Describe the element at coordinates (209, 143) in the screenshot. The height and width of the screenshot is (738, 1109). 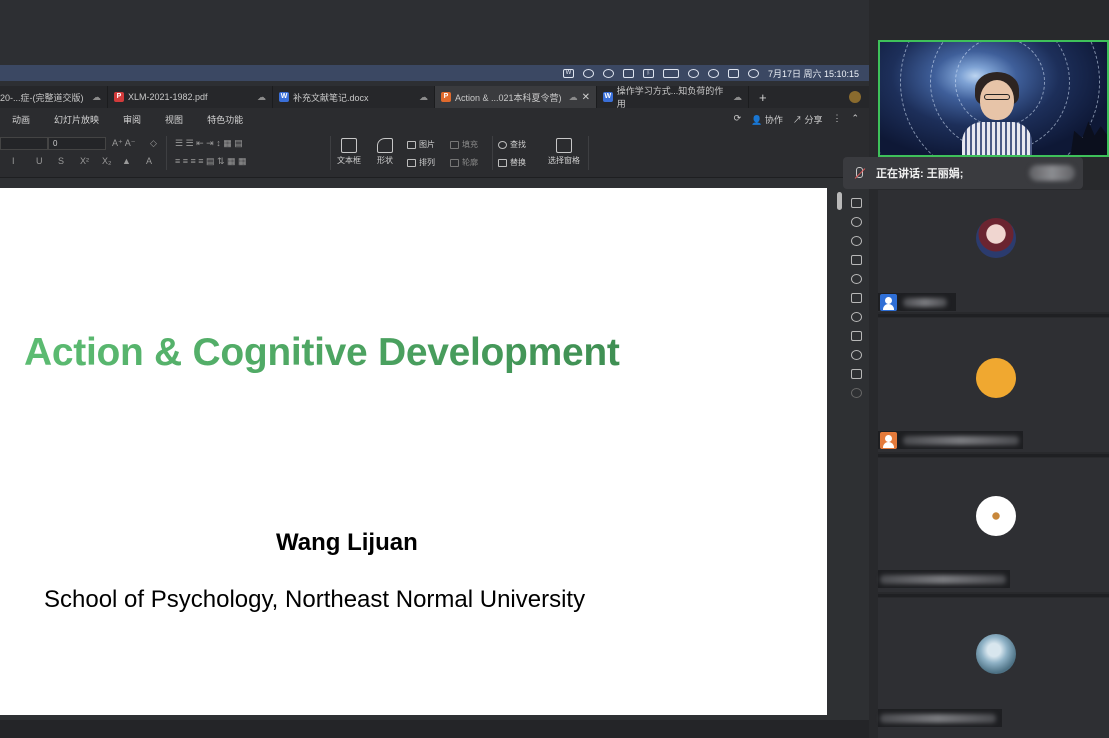
I see `bullets-icon: ☰ ☰ ⇤ ⇥ ↕ ▦ ▤` at that location.